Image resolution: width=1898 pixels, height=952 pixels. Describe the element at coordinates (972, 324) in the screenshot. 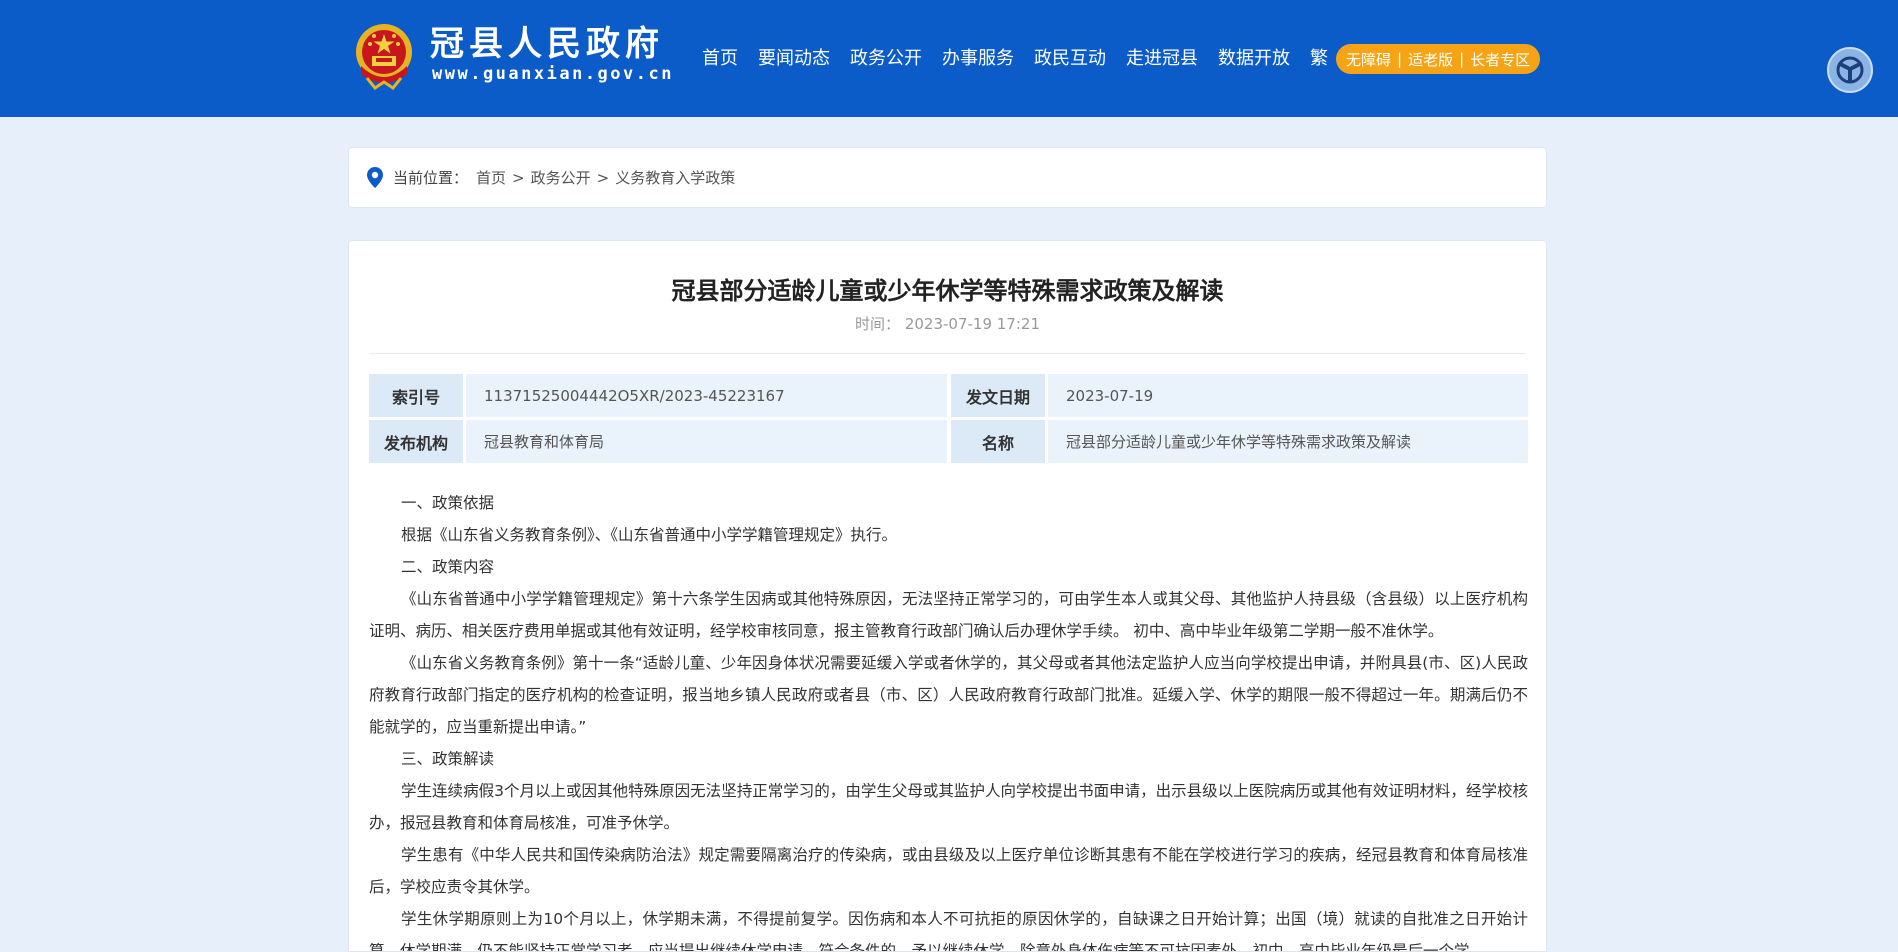

I see `time-value: 2023-07-19 17:21` at that location.